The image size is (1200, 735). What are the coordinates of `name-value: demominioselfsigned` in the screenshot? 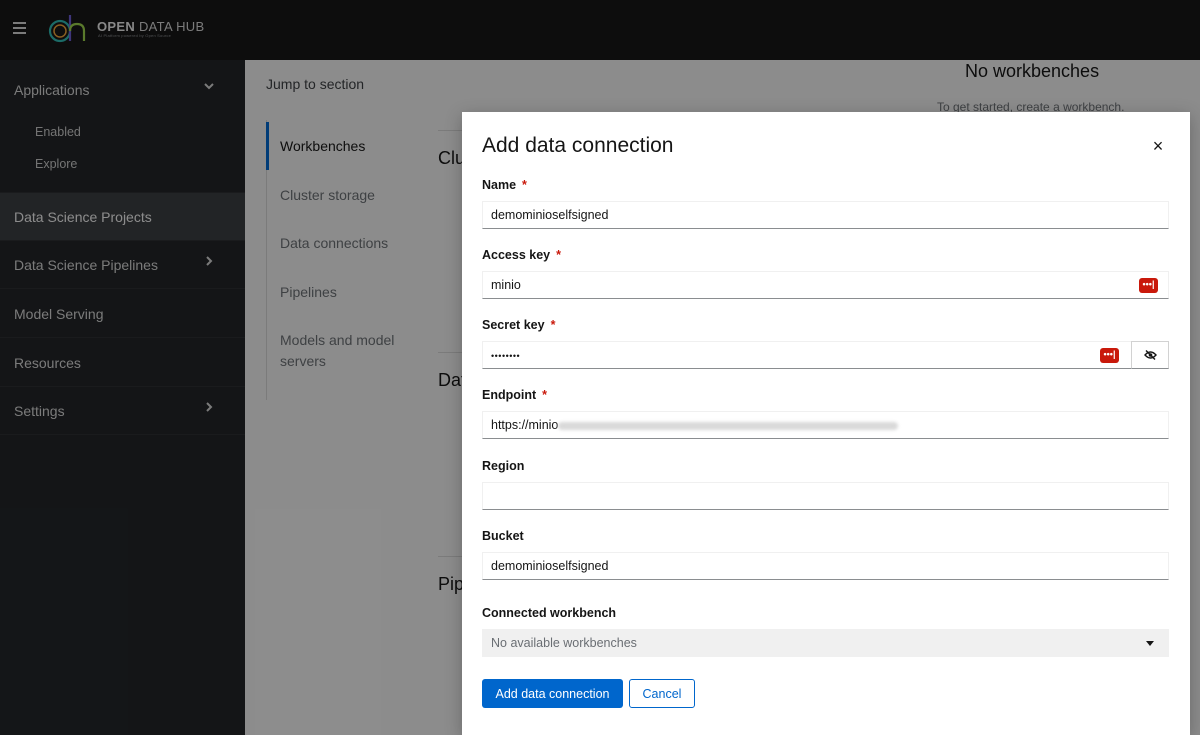 It's located at (550, 215).